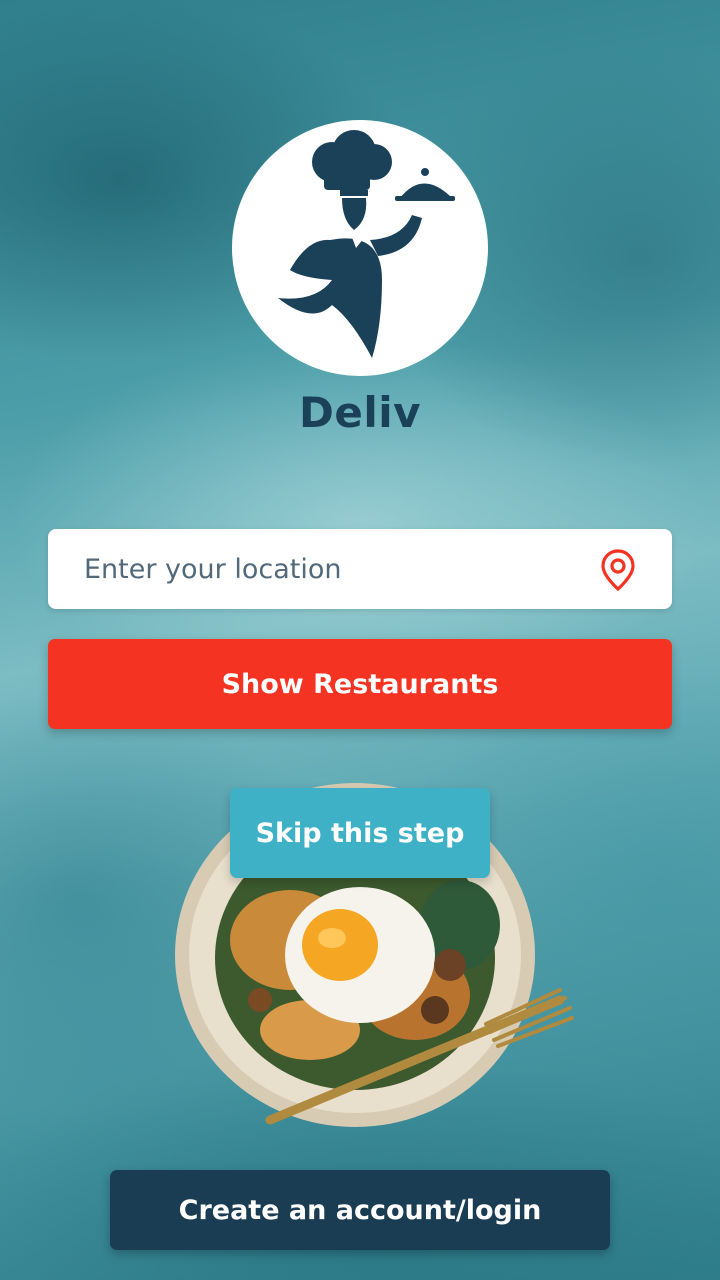  What do you see at coordinates (360, 412) in the screenshot?
I see `app-name: Deliv` at bounding box center [360, 412].